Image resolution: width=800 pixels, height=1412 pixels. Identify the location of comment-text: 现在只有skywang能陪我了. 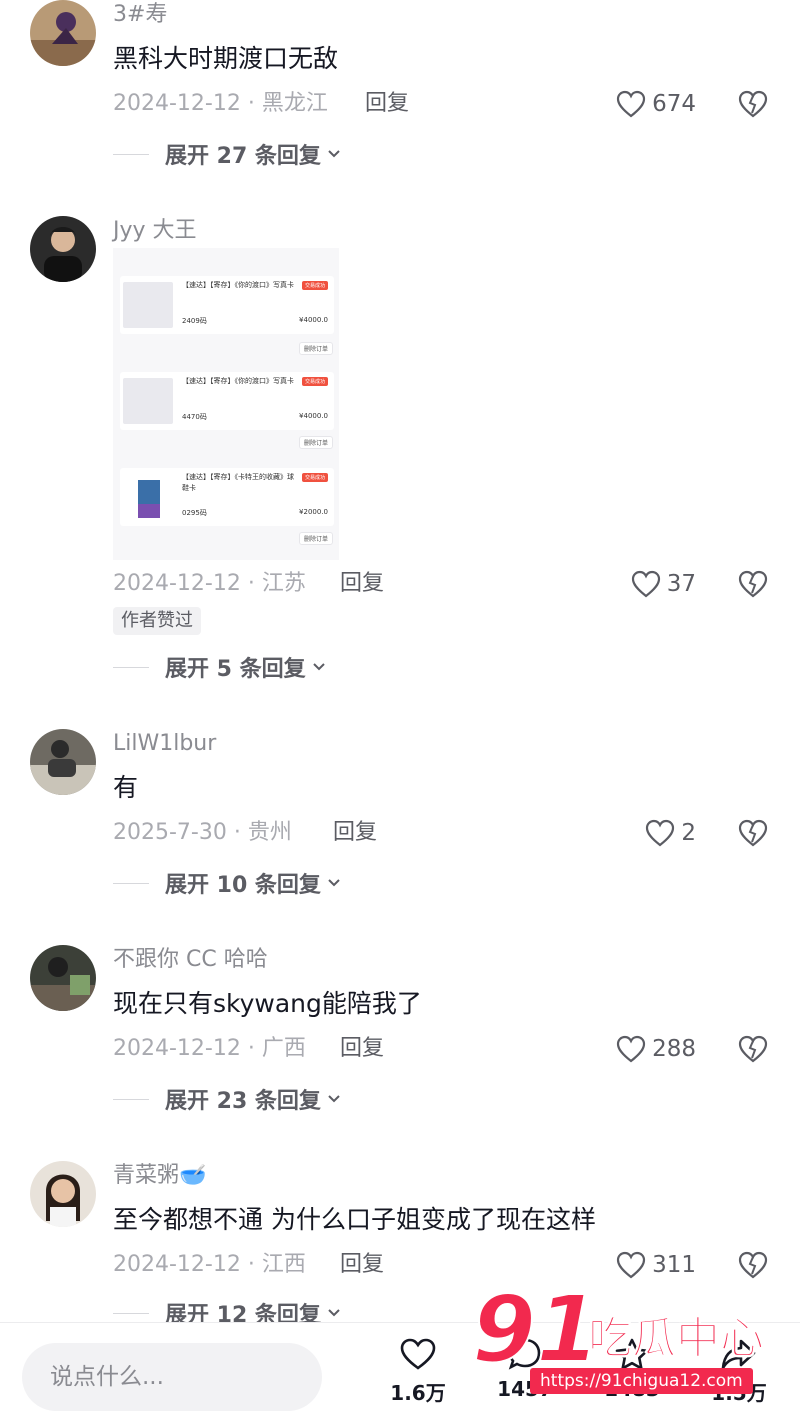
(267, 1003).